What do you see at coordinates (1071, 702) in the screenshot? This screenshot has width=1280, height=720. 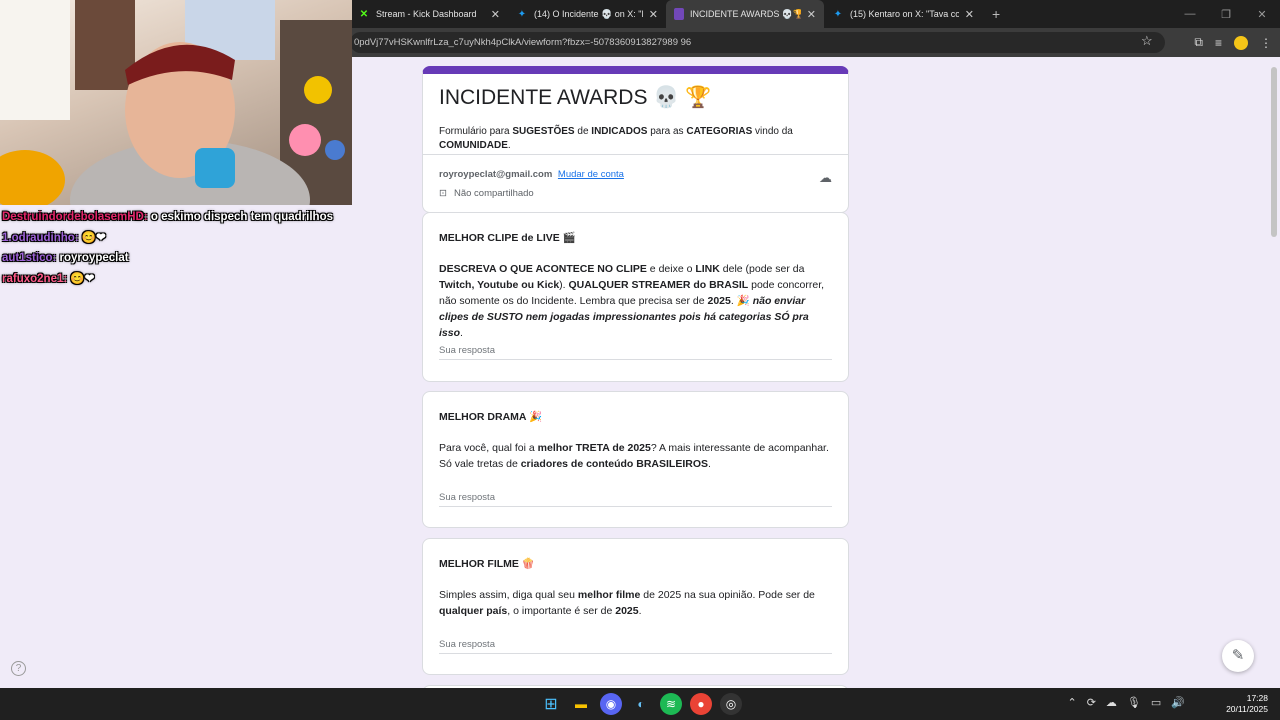 I see `chevron-up-icon: ⌃` at bounding box center [1071, 702].